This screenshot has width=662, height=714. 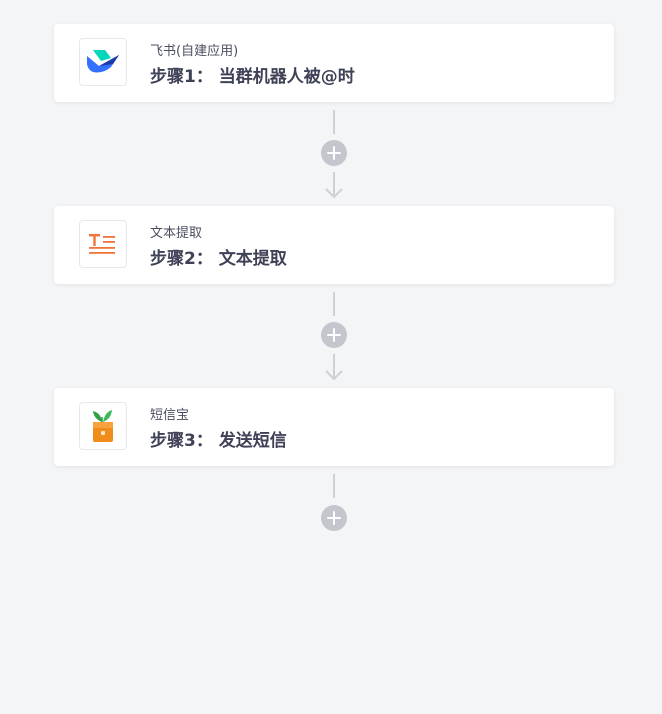 I want to click on step-card-2: 文本提取 步骤2： 文本提取, so click(x=334, y=245).